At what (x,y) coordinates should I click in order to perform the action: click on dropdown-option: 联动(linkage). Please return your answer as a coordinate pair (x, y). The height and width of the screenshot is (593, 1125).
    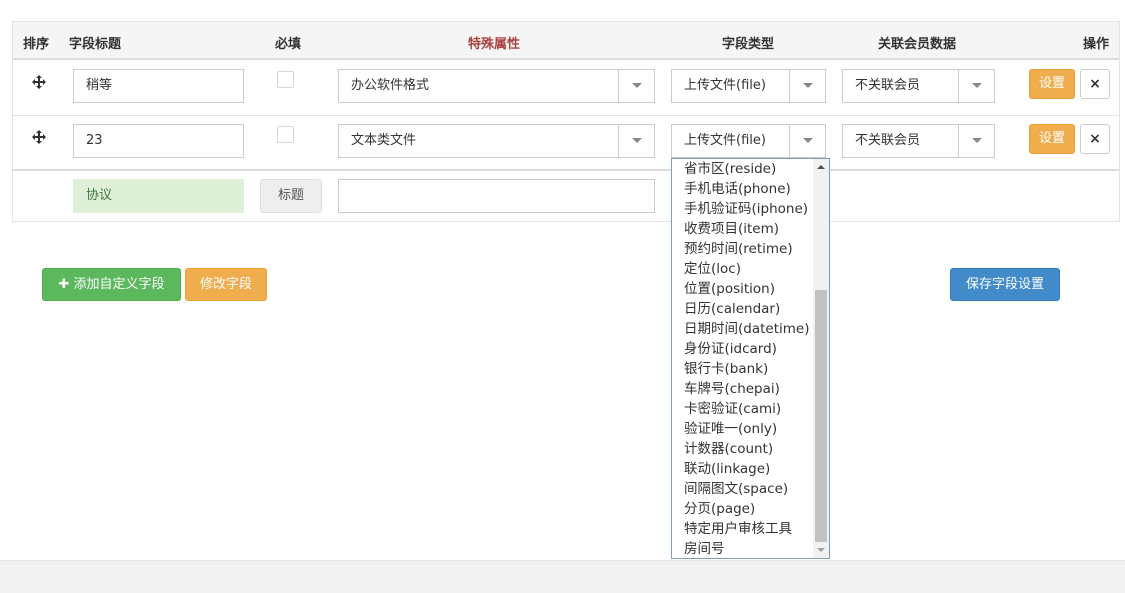
    Looking at the image, I should click on (743, 469).